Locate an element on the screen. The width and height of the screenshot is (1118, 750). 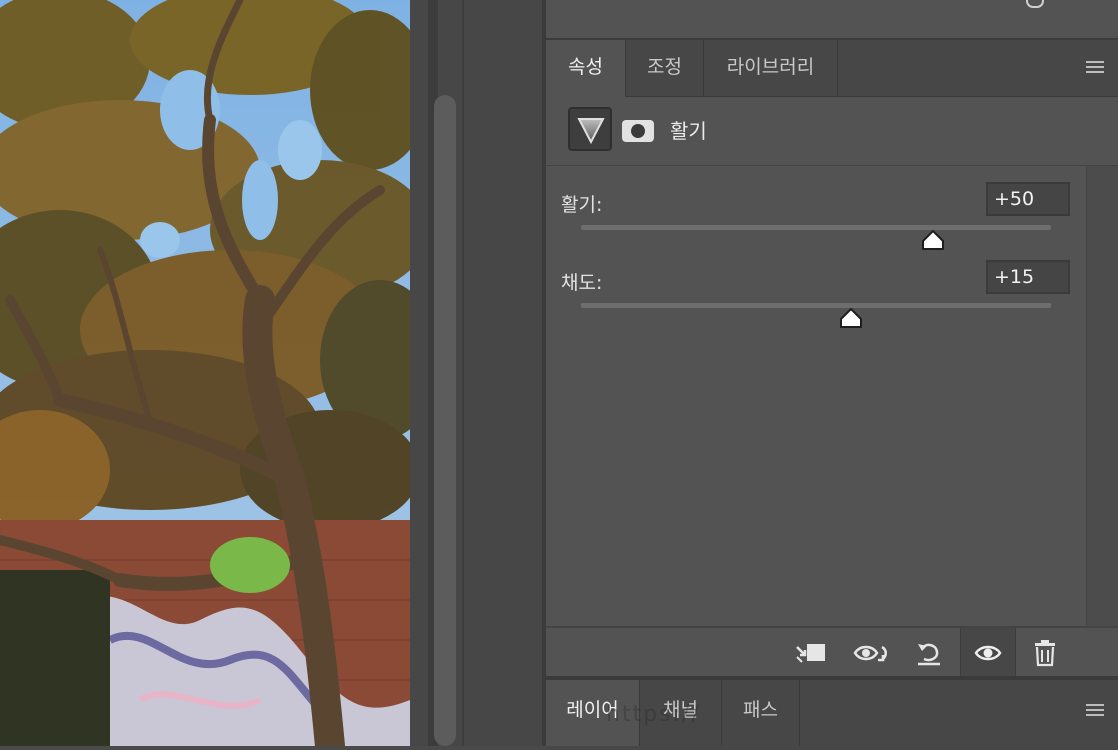
vibrance-slider-track is located at coordinates (816, 227).